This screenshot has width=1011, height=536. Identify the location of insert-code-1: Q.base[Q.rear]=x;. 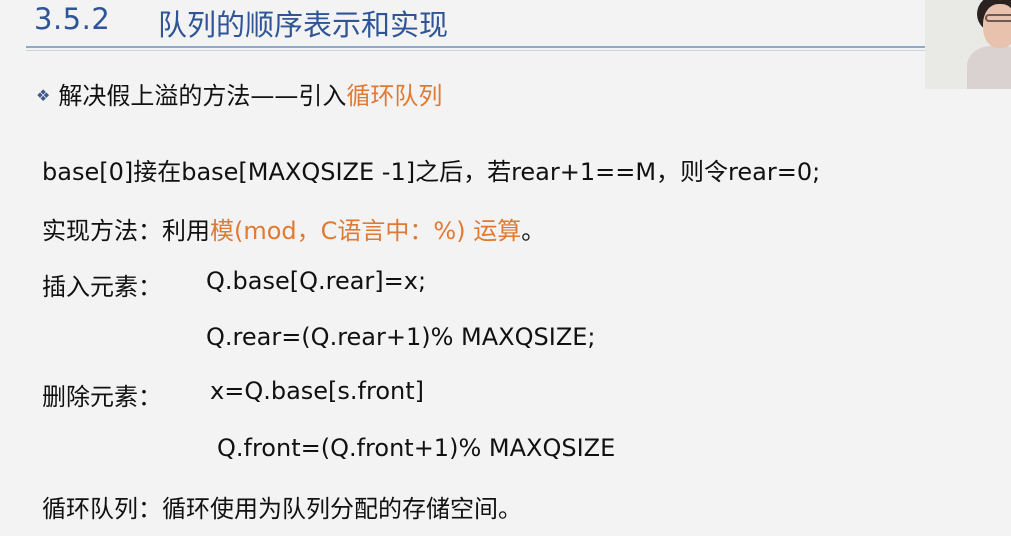
(316, 281).